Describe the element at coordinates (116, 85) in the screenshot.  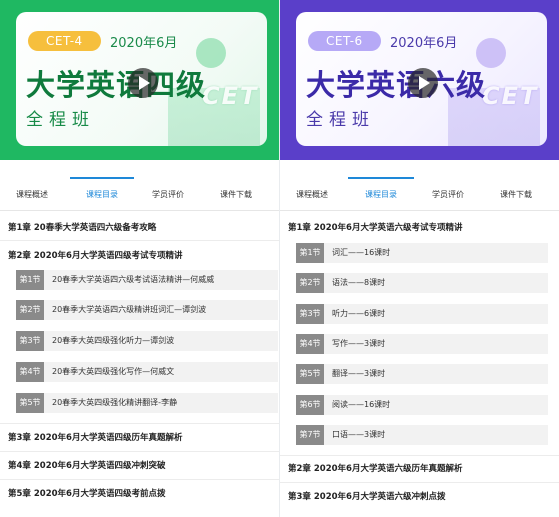
I see `banner-title: 大学英语四级` at that location.